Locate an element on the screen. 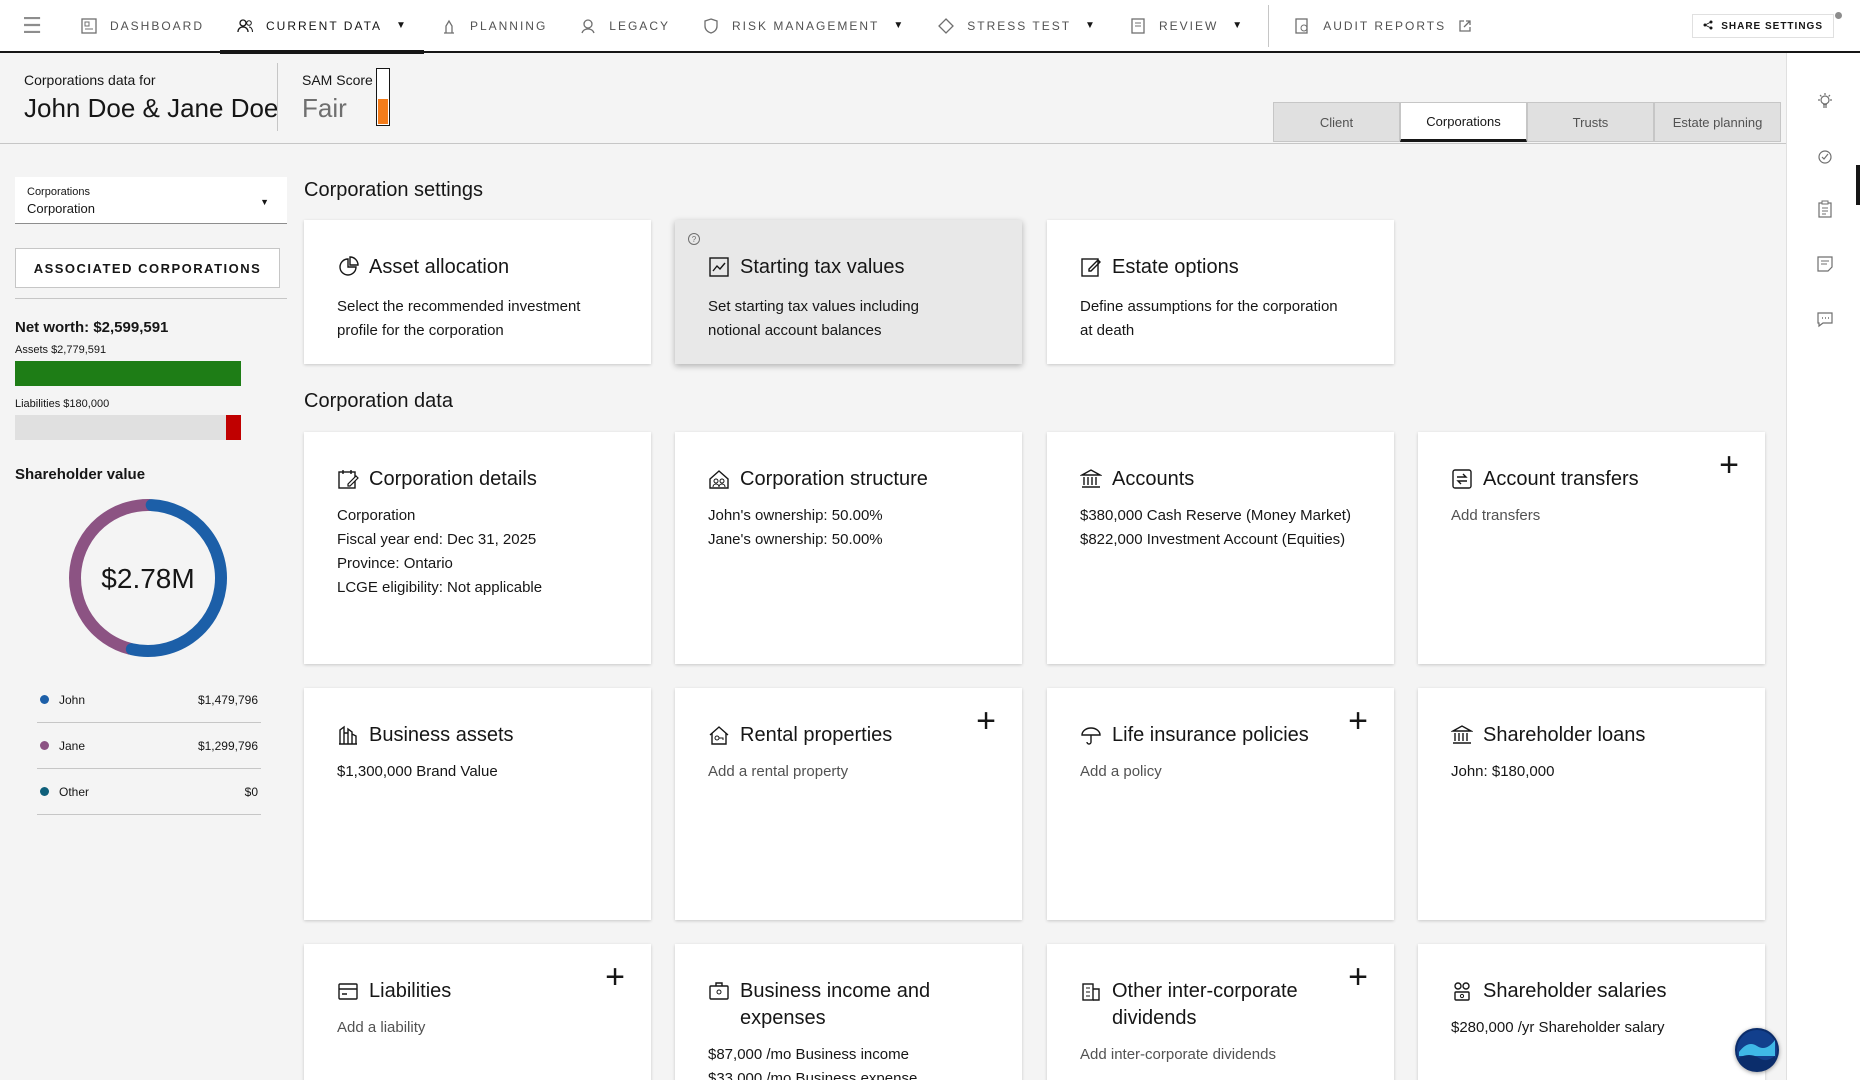 Image resolution: width=1860 pixels, height=1080 pixels. review-icon is located at coordinates (1138, 26).